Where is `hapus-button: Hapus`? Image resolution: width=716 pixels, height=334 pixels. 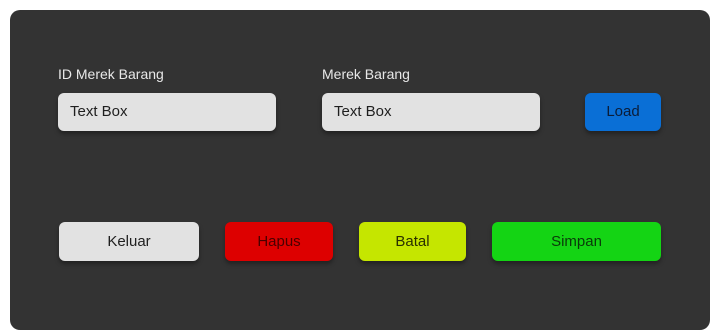
hapus-button: Hapus is located at coordinates (279, 241).